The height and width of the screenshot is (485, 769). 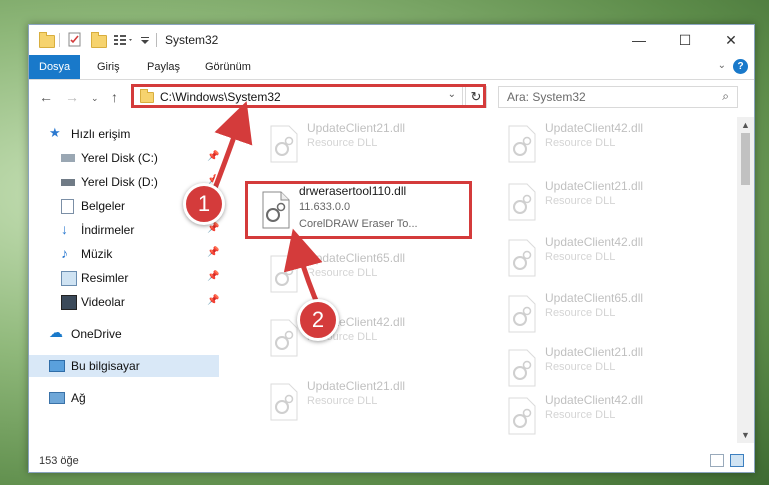 I want to click on details-view-icon, so click(x=717, y=460).